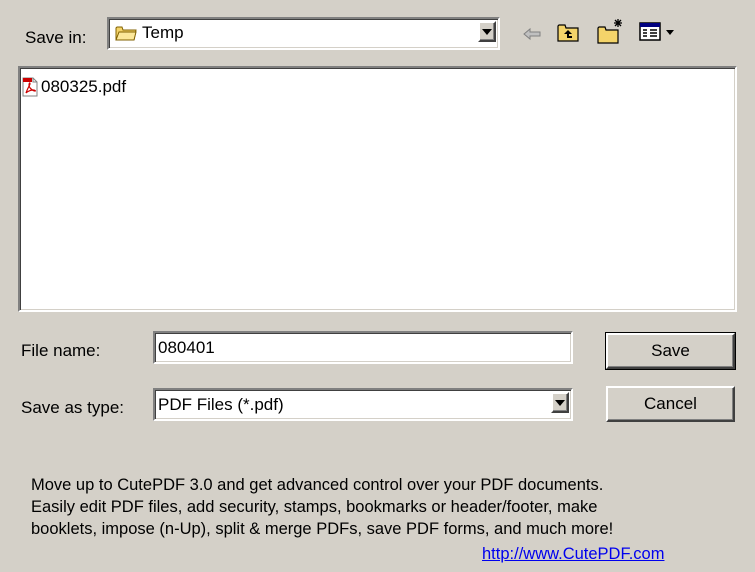  I want to click on save-in-label: Save in:, so click(56, 37).